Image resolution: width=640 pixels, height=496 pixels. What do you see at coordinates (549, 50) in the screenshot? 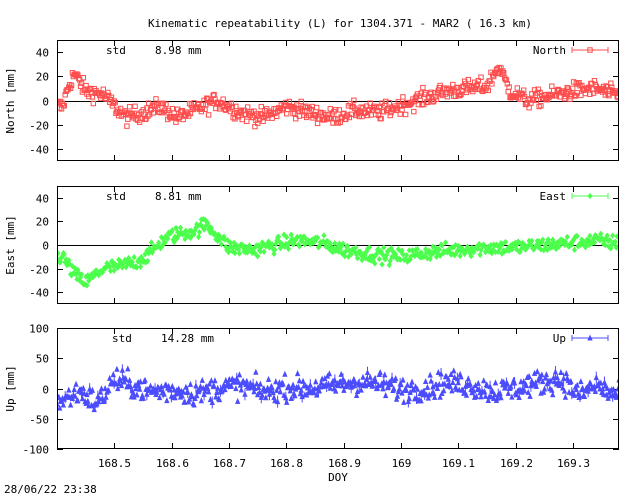
I see `legend-label: North` at bounding box center [549, 50].